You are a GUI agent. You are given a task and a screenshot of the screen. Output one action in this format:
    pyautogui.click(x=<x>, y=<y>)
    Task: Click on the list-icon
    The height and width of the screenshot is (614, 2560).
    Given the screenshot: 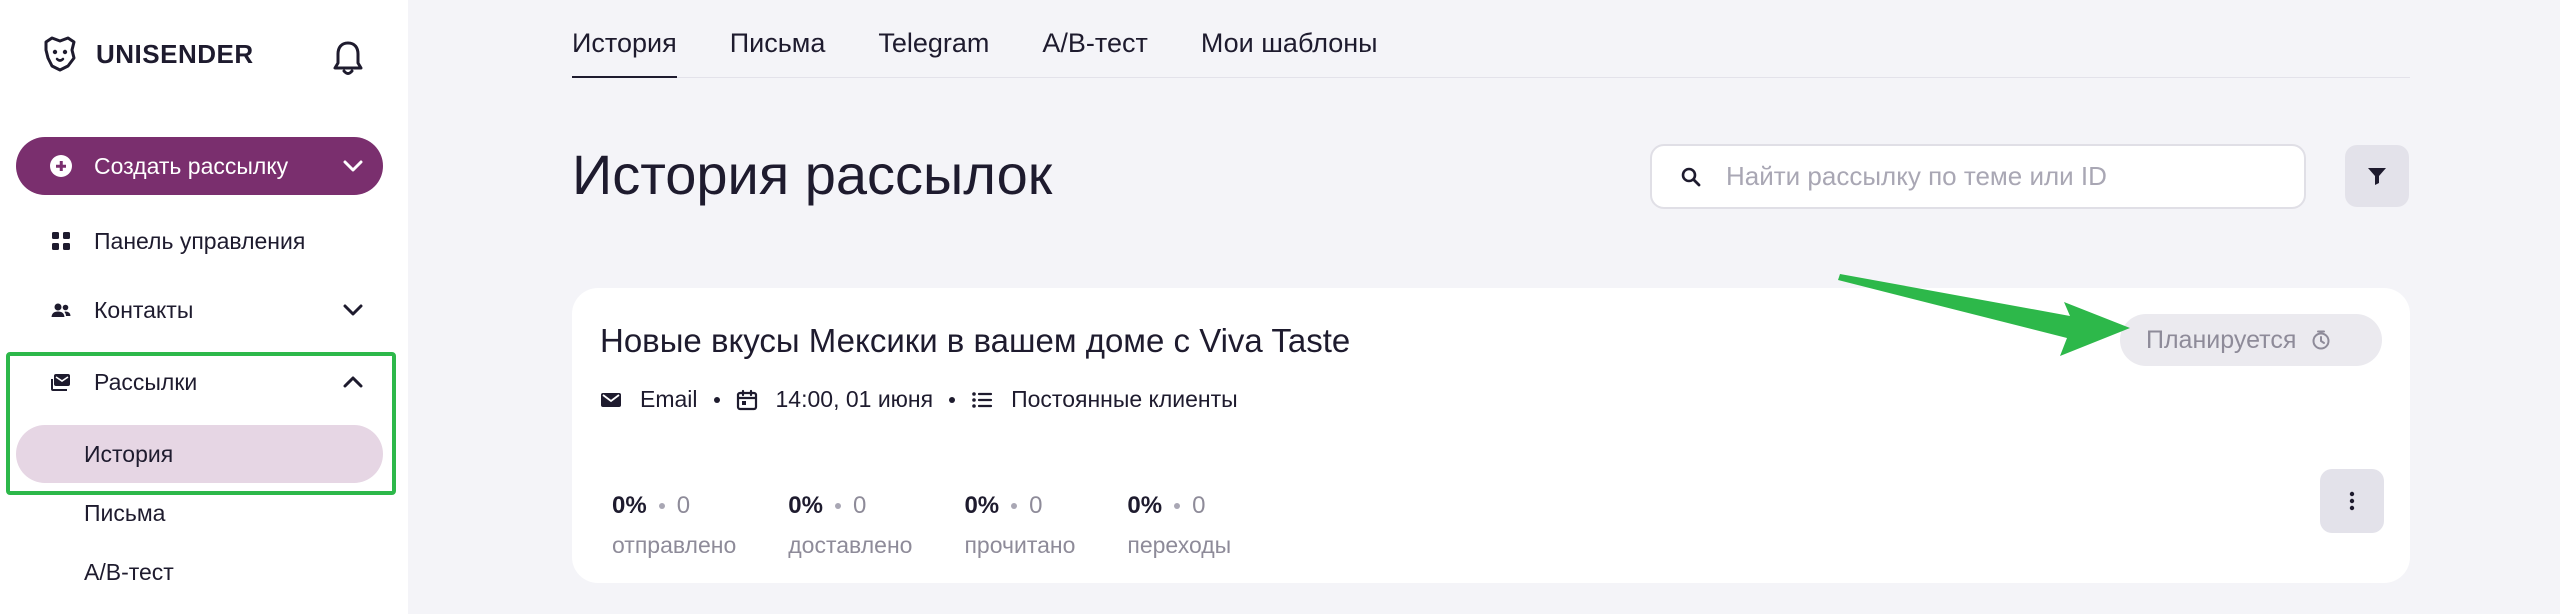 What is the action you would take?
    pyautogui.click(x=982, y=399)
    